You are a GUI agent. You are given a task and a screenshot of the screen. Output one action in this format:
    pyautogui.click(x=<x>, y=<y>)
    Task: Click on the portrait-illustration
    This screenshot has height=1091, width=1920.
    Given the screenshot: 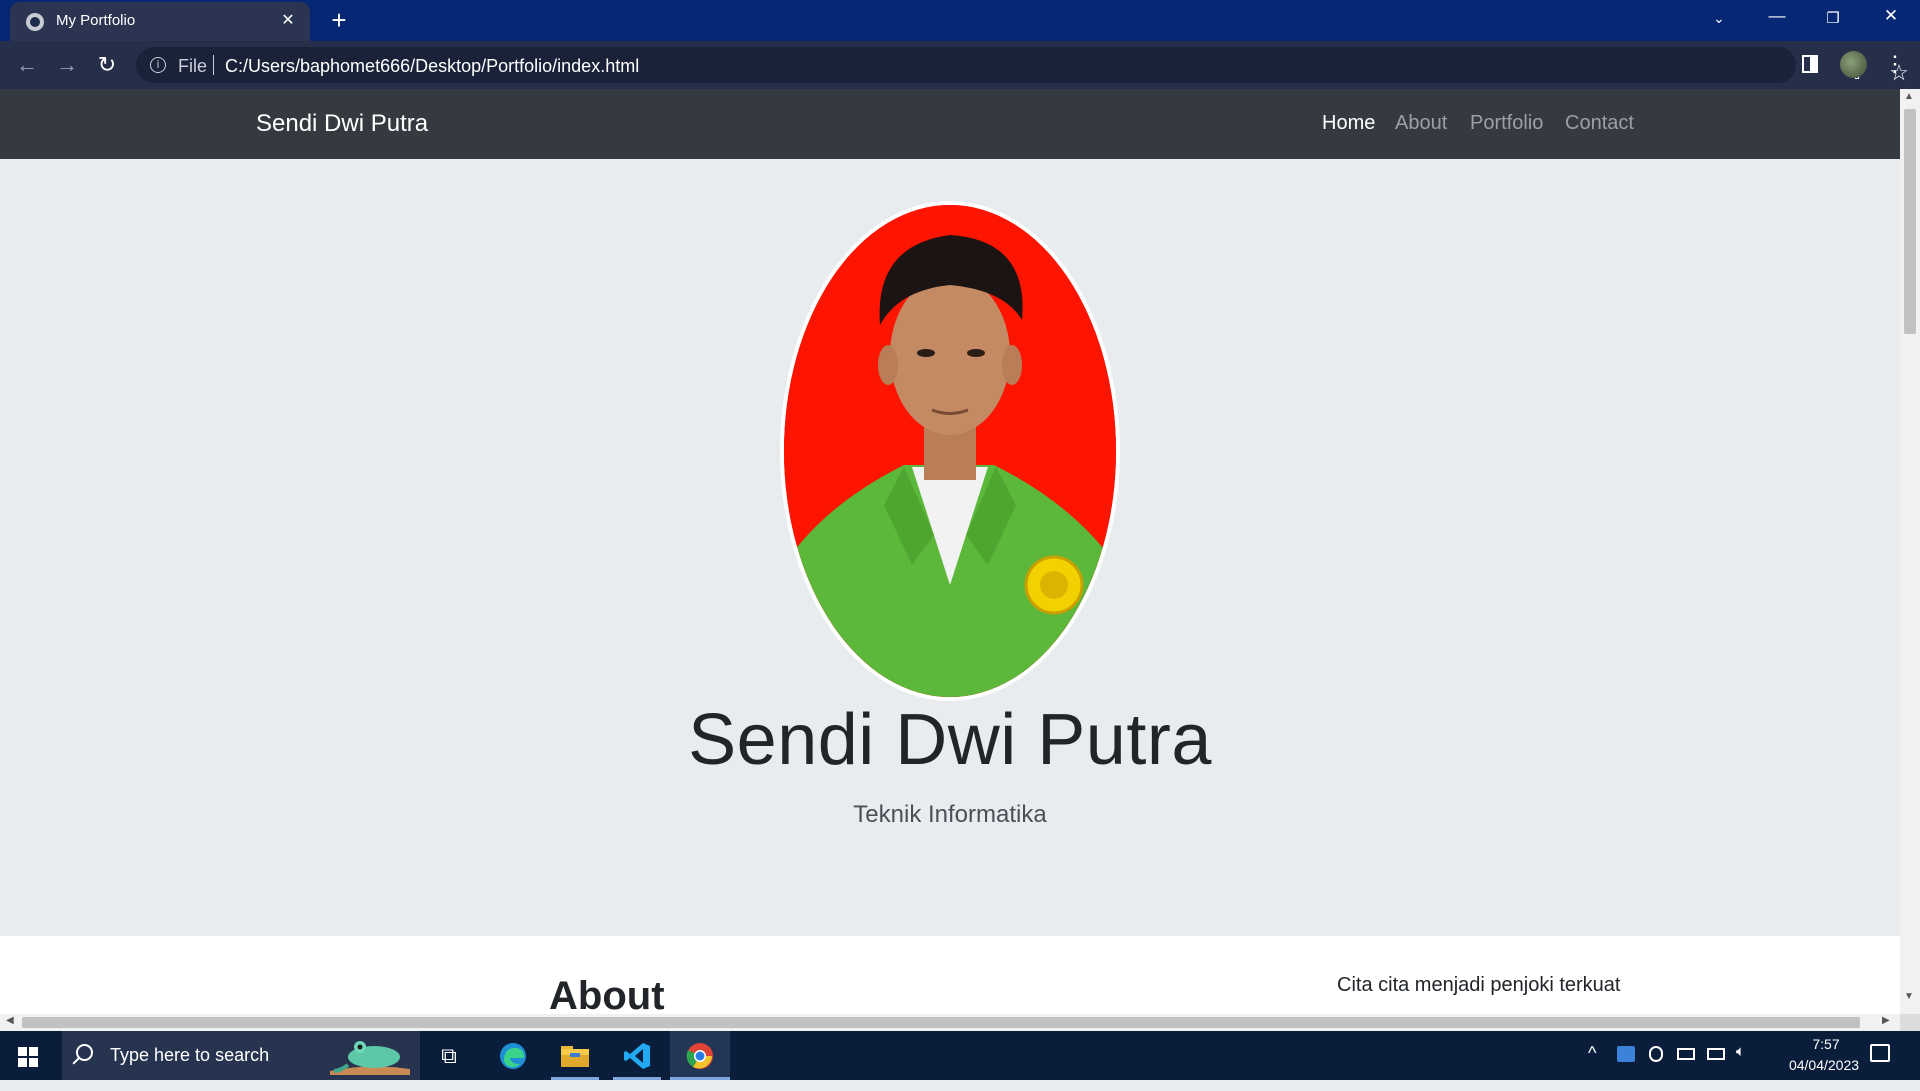 What is the action you would take?
    pyautogui.click(x=950, y=451)
    